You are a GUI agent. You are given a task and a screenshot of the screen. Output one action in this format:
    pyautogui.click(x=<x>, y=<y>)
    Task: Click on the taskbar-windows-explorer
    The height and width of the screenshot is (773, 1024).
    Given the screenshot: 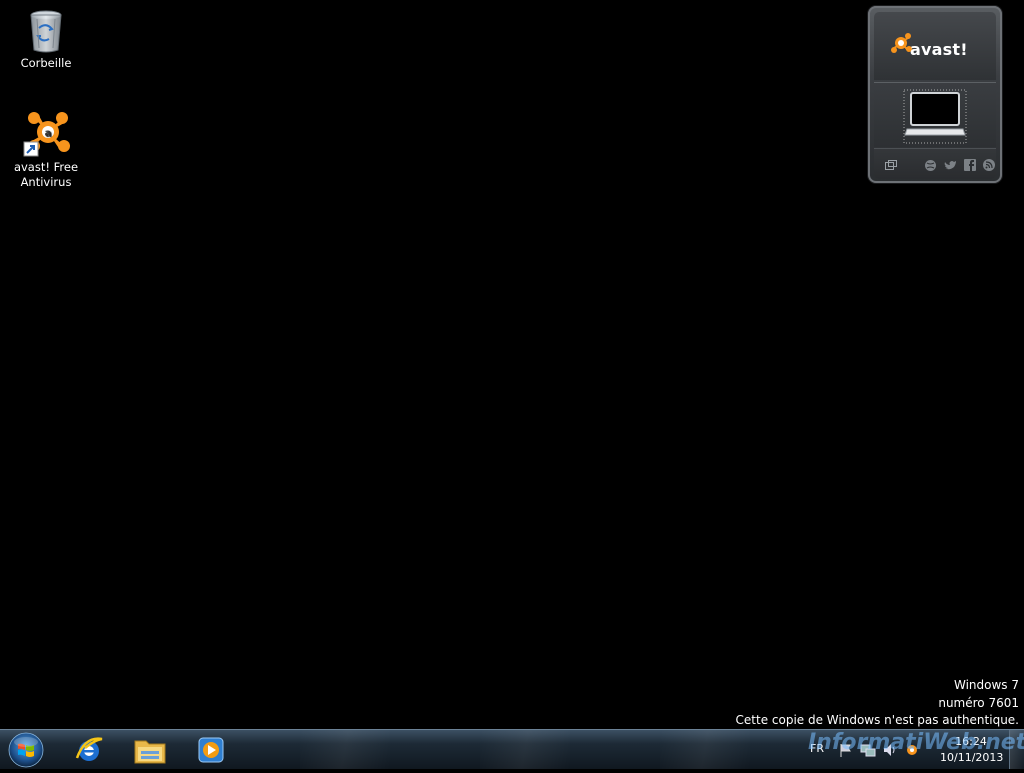 What is the action you would take?
    pyautogui.click(x=150, y=749)
    